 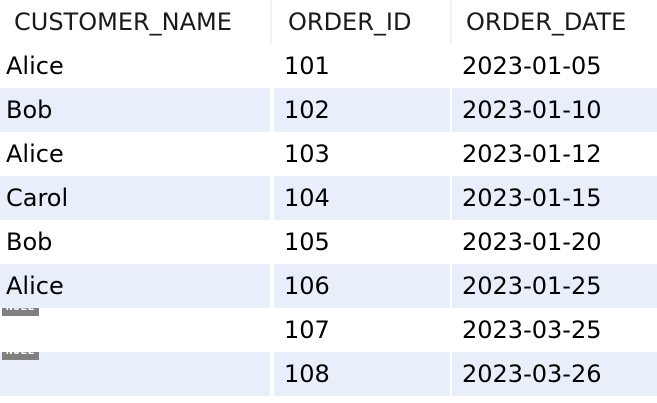 What do you see at coordinates (554, 374) in the screenshot?
I see `cell-order-date: 2023-03-26` at bounding box center [554, 374].